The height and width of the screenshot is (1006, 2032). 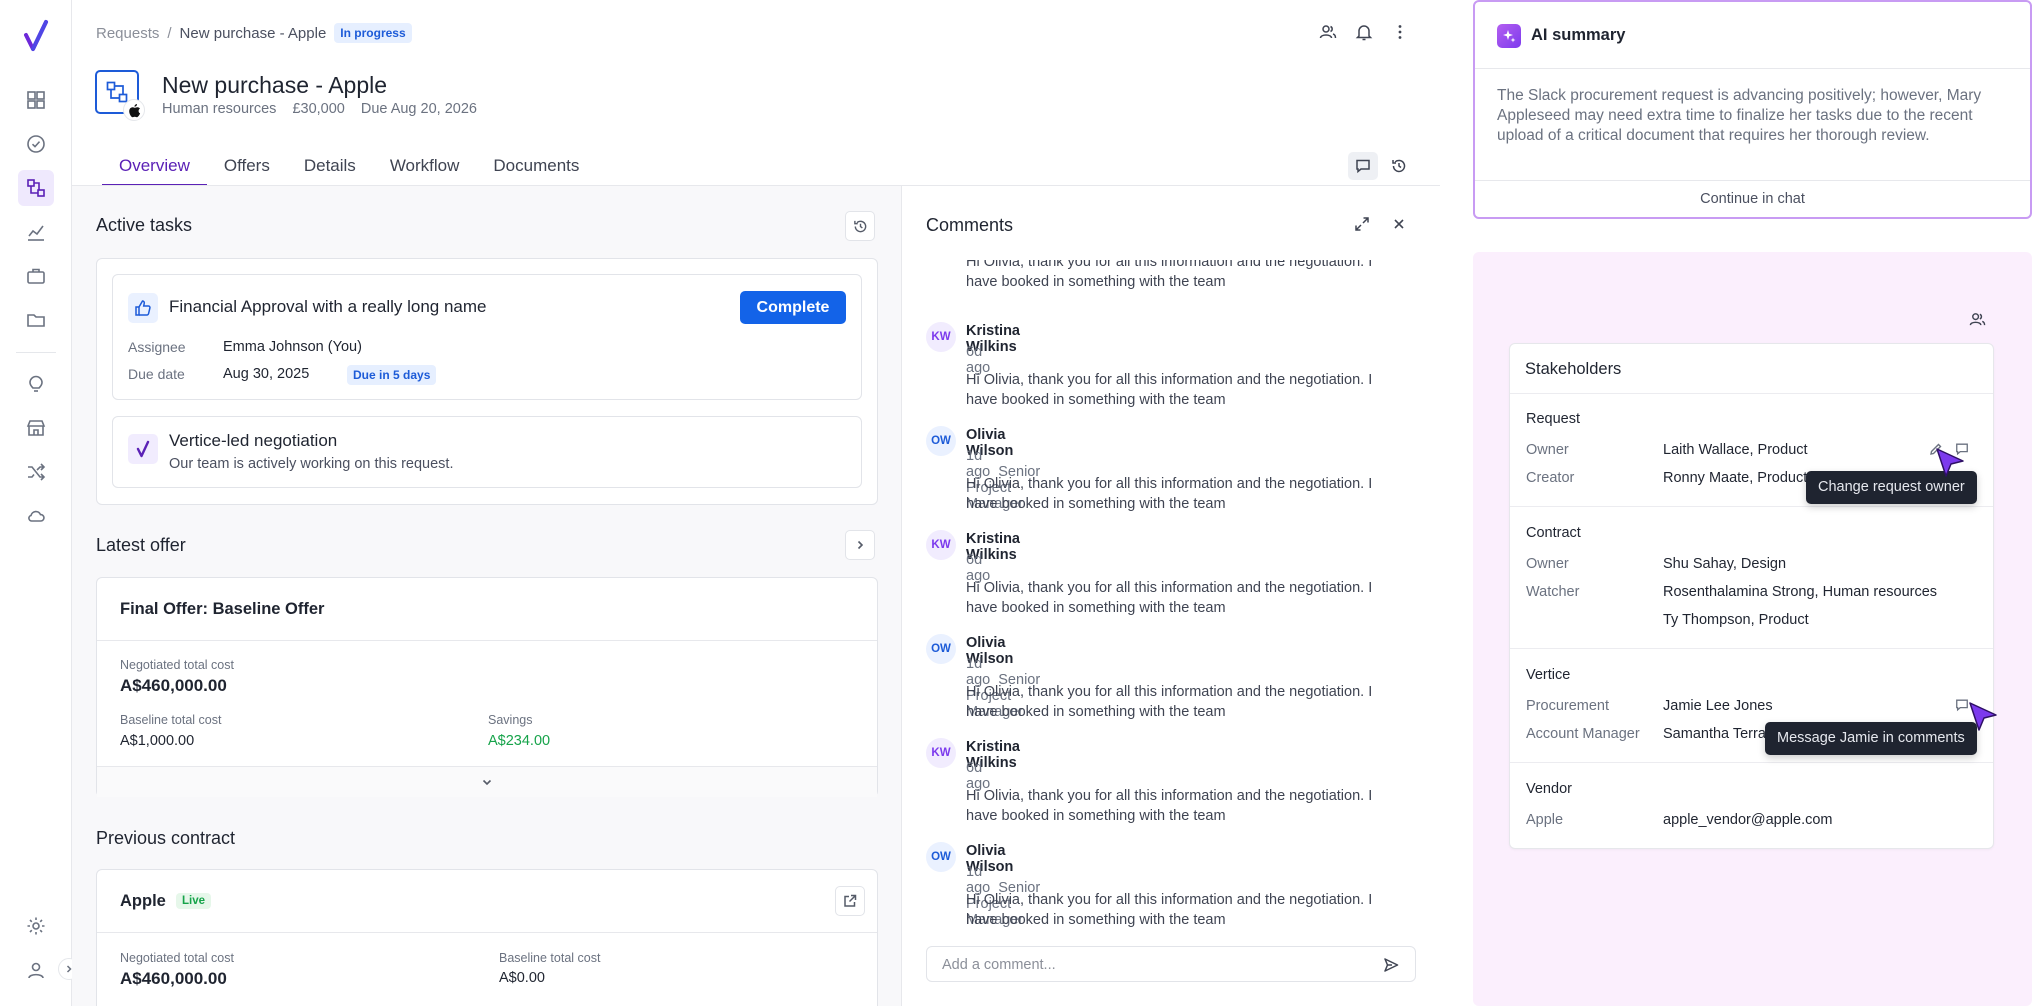 I want to click on cloud-icon, so click(x=36, y=516).